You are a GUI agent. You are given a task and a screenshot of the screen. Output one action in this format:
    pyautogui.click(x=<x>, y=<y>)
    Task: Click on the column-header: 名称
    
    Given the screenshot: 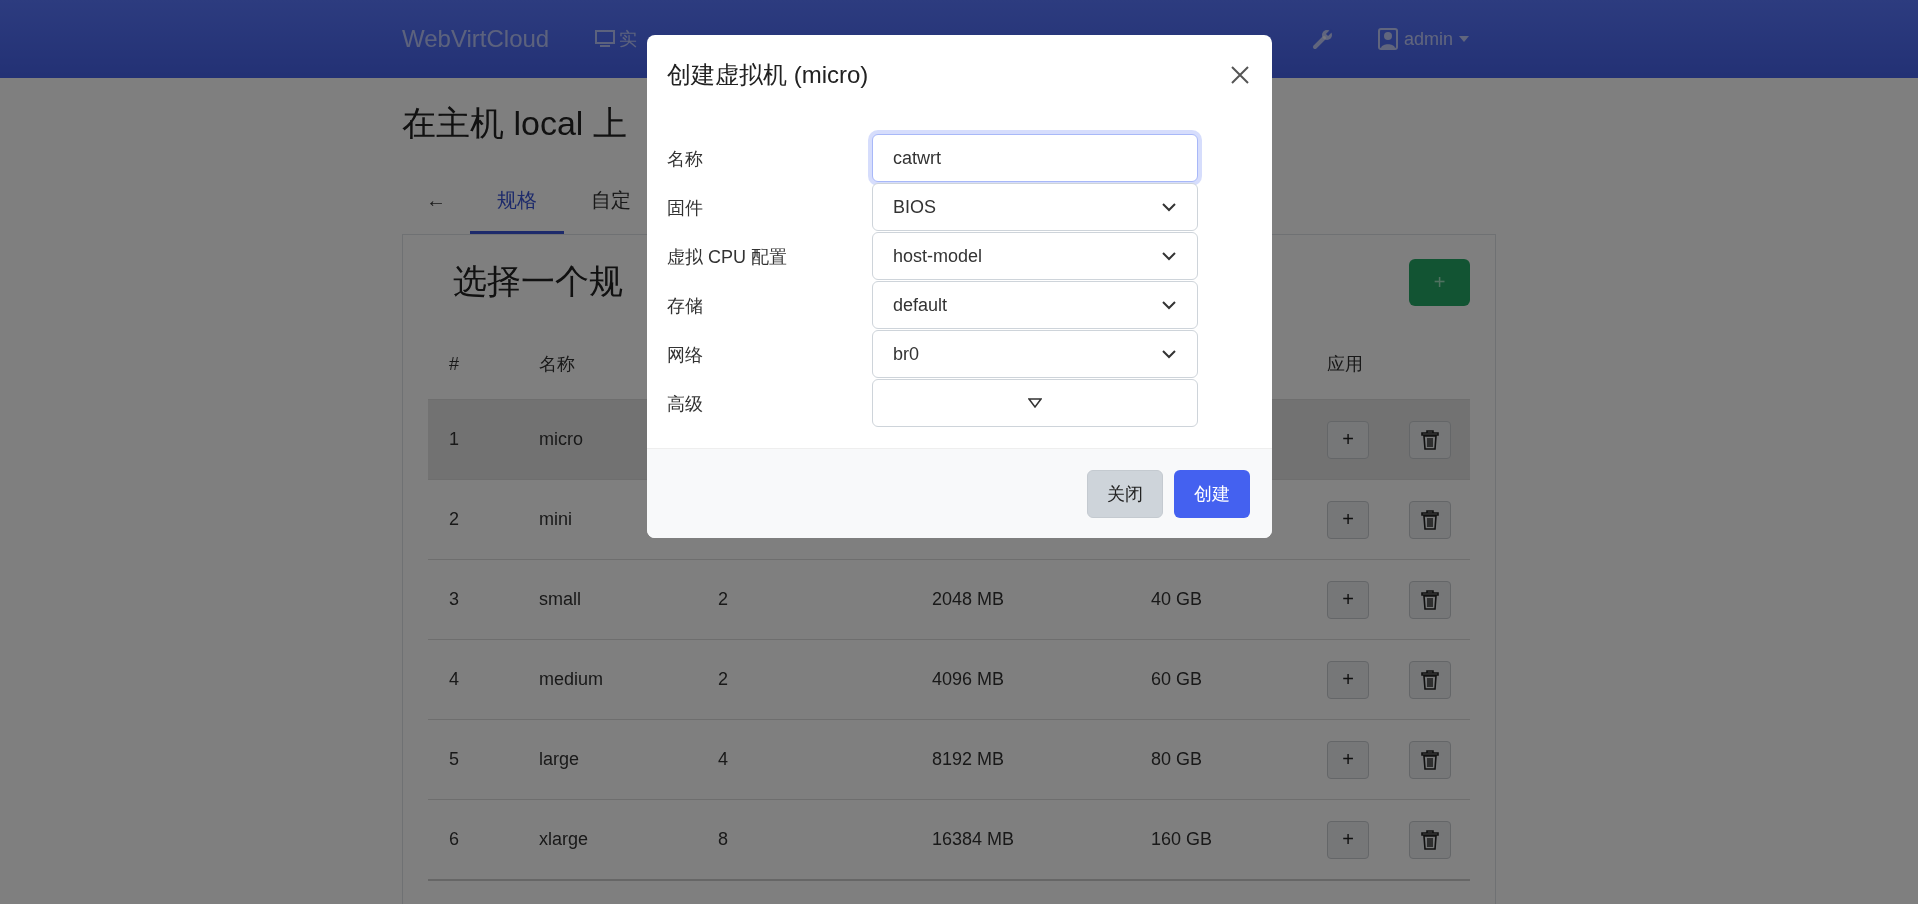 What is the action you would take?
    pyautogui.click(x=557, y=364)
    